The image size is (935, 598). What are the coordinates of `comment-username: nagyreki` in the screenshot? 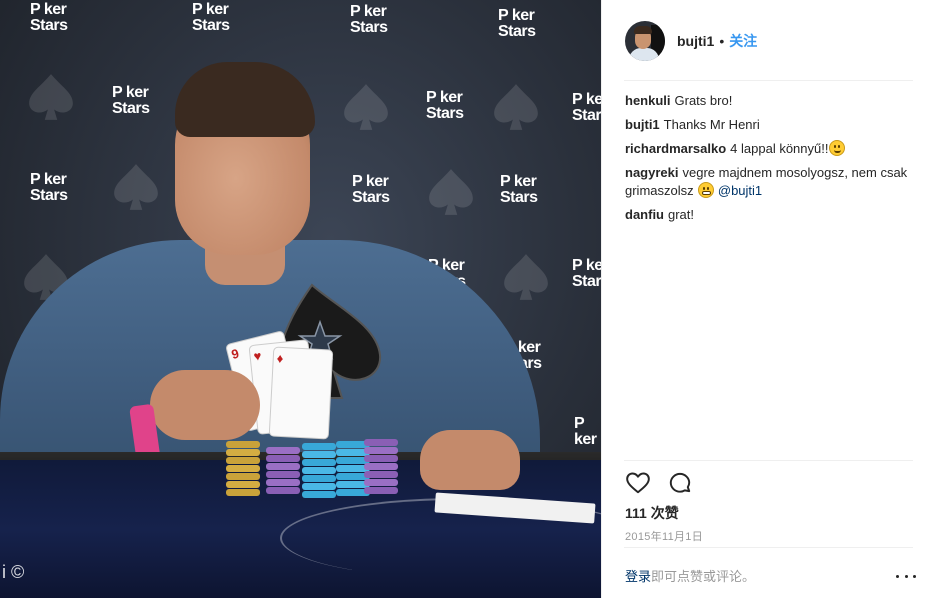 It's located at (651, 172).